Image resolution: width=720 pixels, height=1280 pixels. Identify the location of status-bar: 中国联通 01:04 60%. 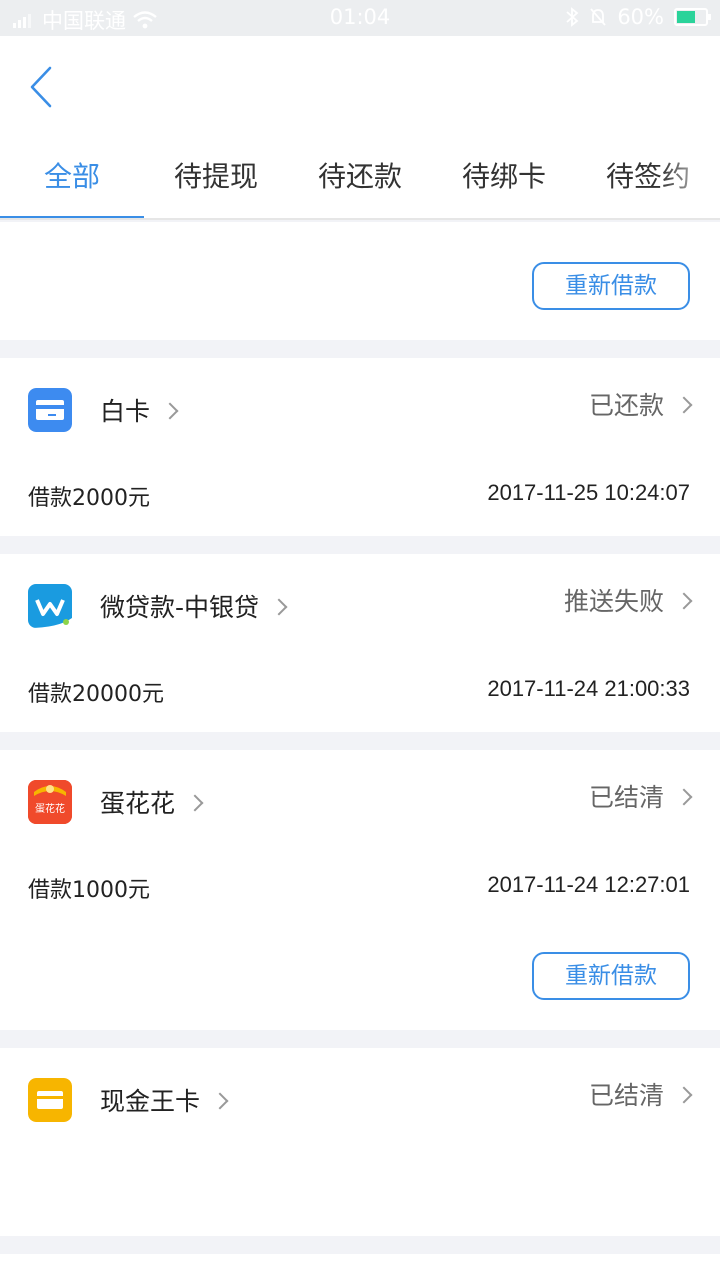
(360, 18).